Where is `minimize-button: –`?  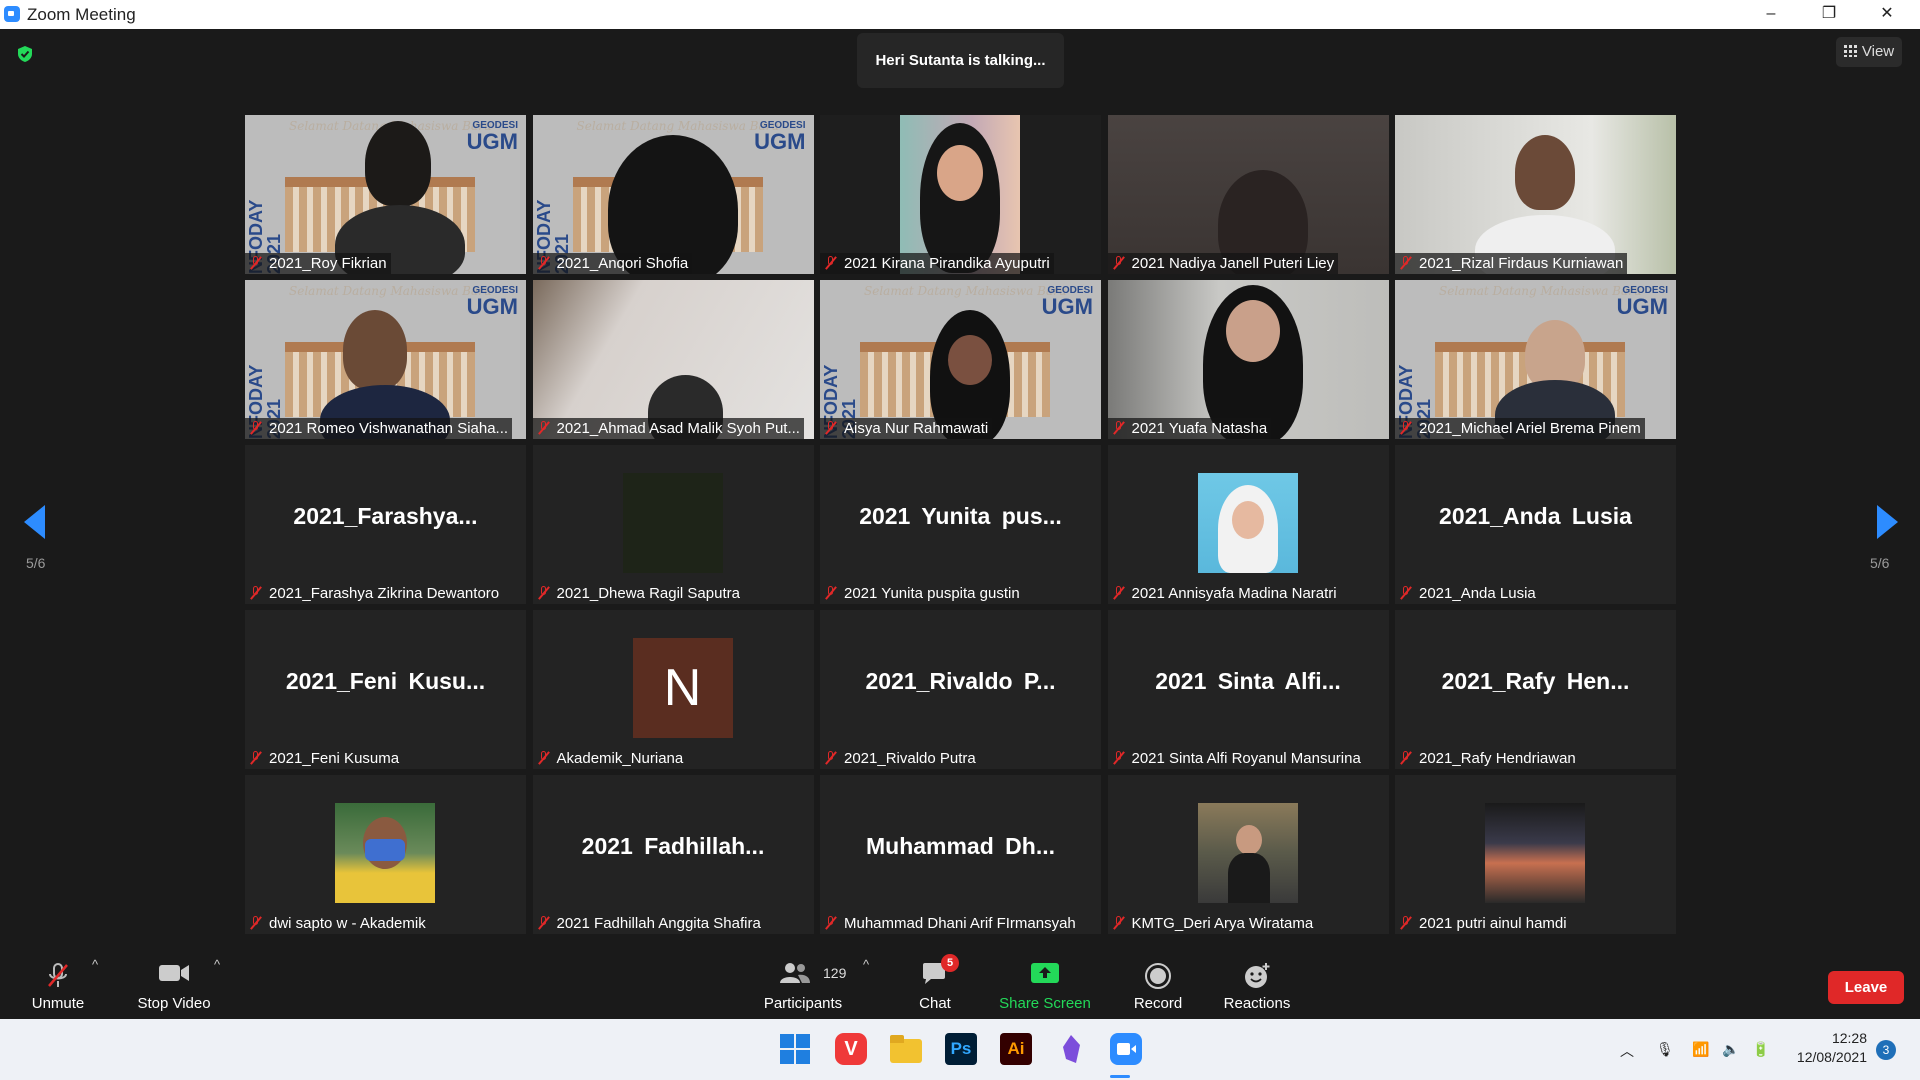 minimize-button: – is located at coordinates (1771, 14).